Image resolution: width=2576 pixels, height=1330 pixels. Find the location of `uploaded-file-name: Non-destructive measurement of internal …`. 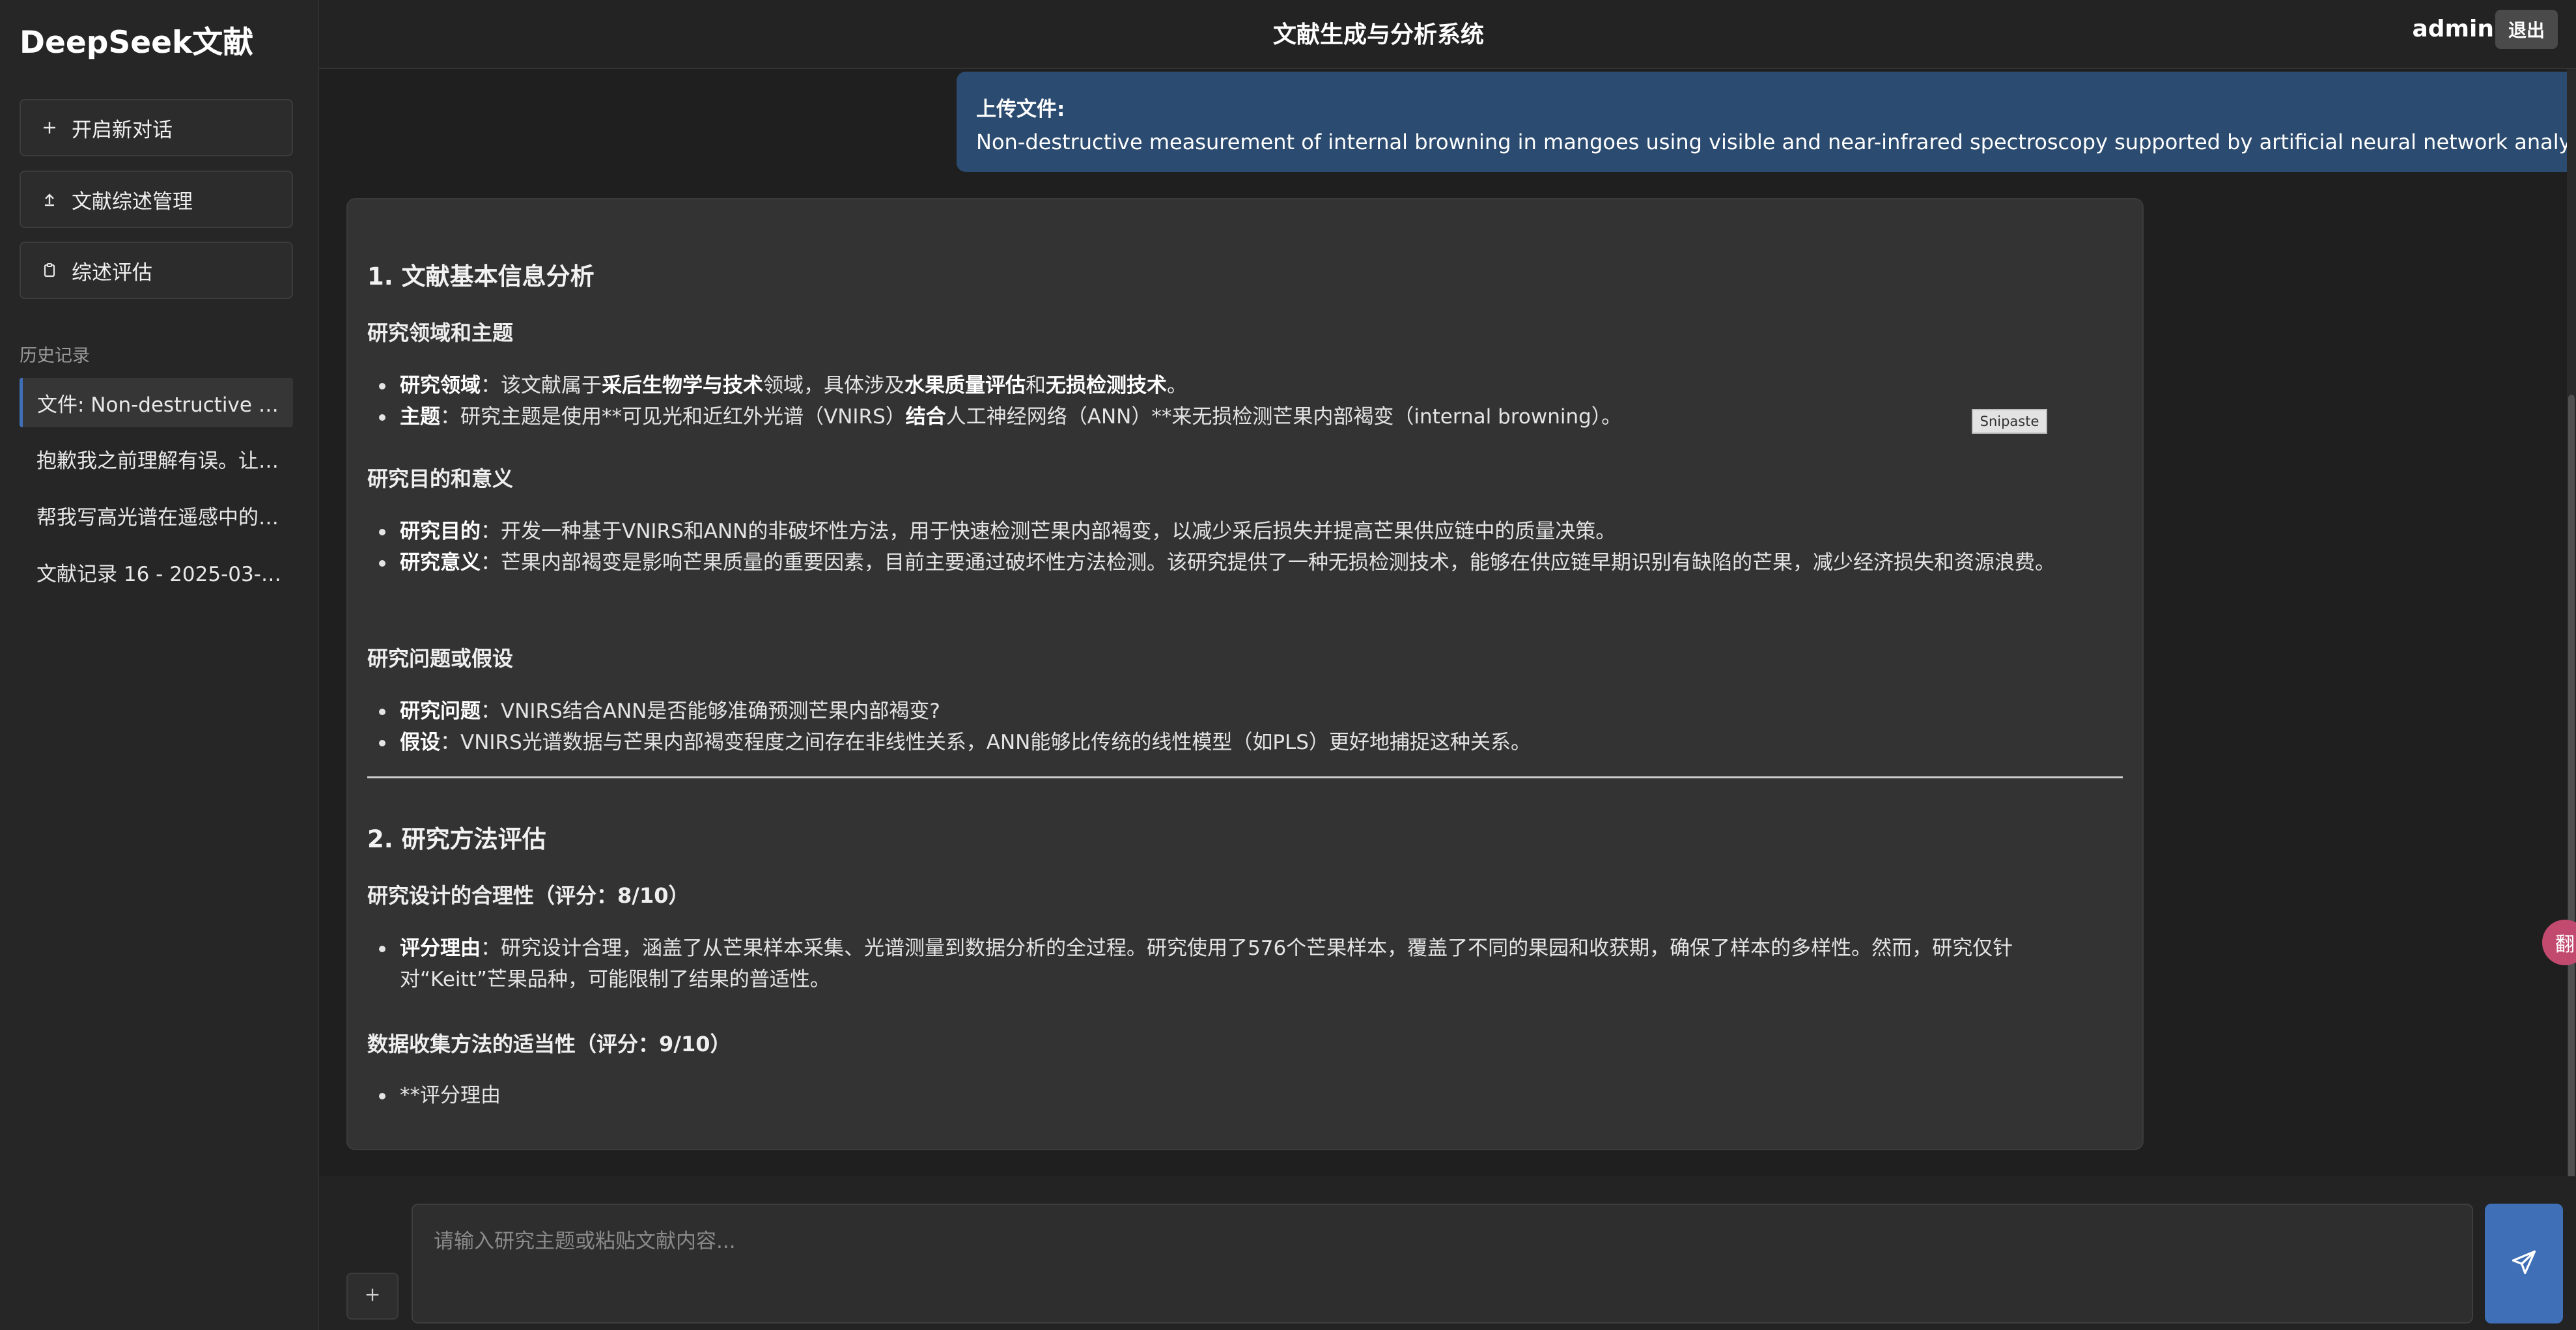

uploaded-file-name: Non-destructive measurement of internal … is located at coordinates (1776, 142).